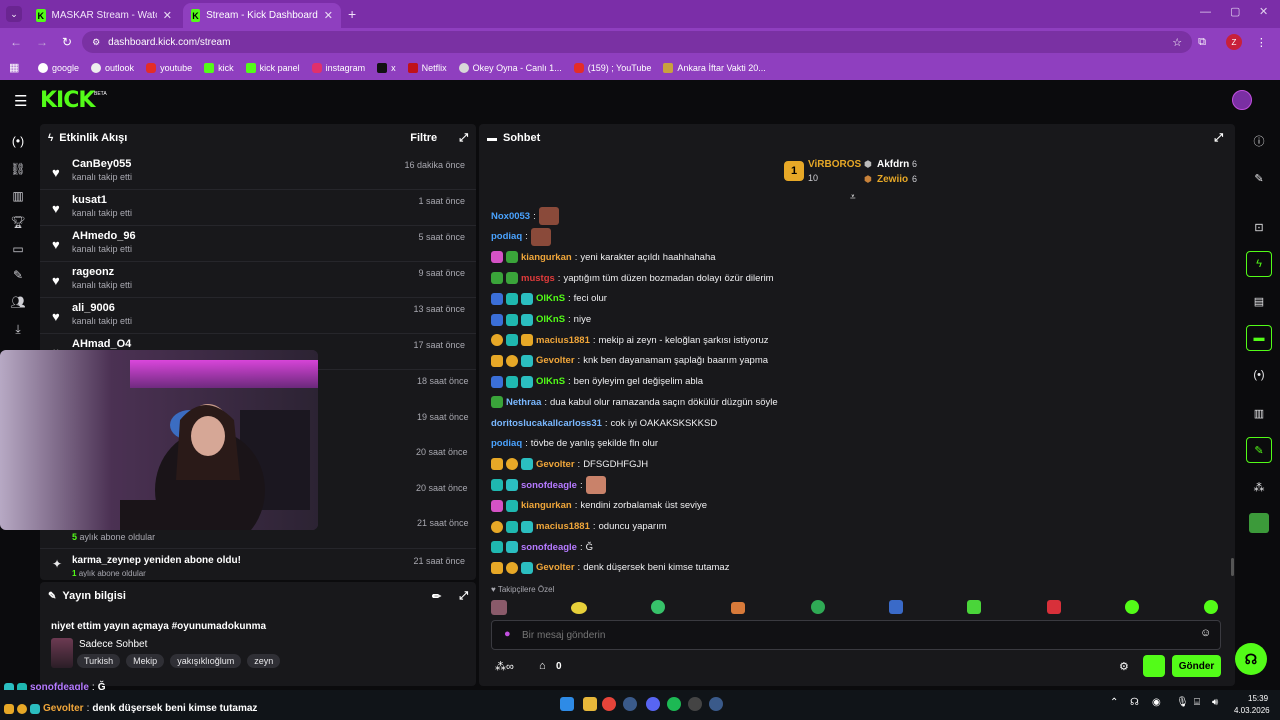 This screenshot has height=720, width=1280. I want to click on nav-links-icon: ⛓, so click(18, 169).